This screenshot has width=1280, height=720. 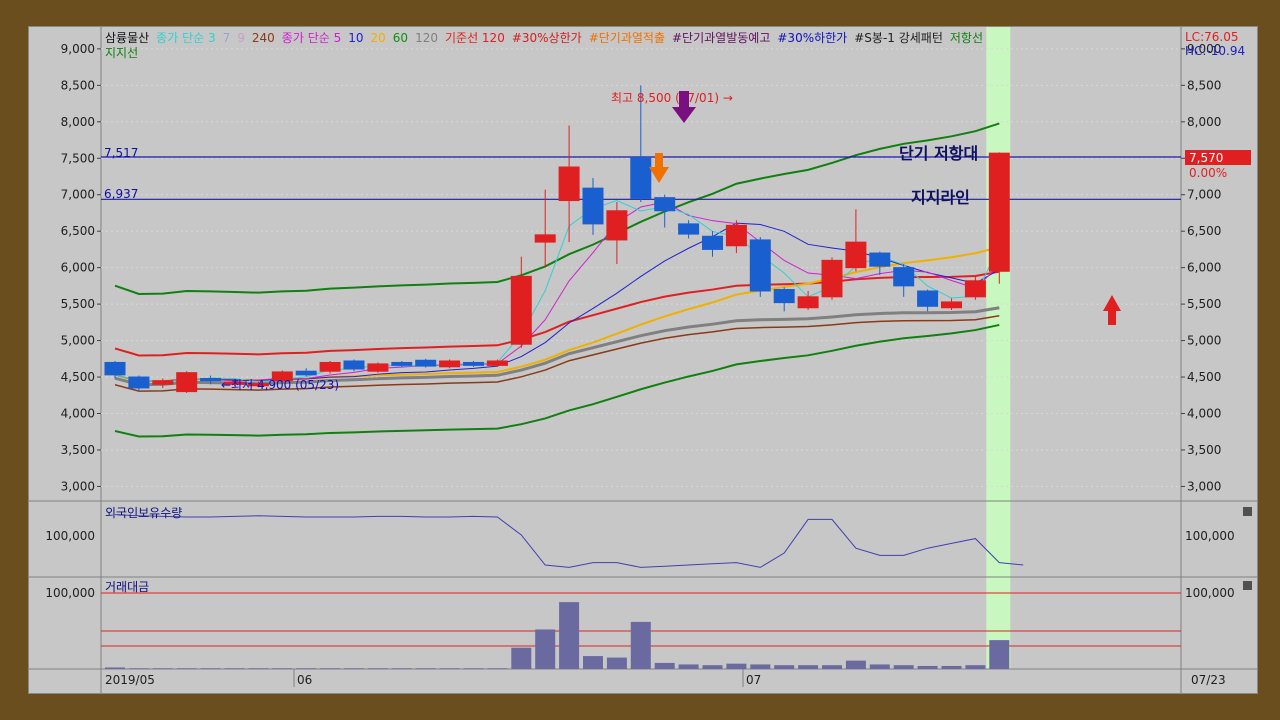 What do you see at coordinates (78, 195) in the screenshot?
I see `y-tick-label: 7,000` at bounding box center [78, 195].